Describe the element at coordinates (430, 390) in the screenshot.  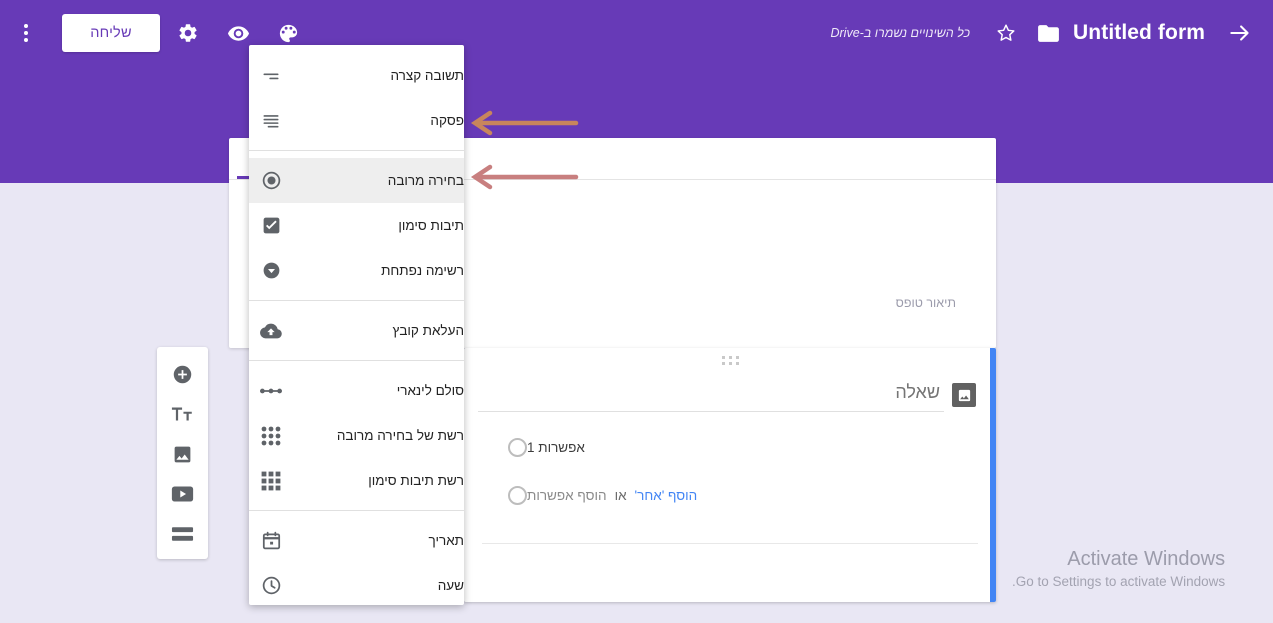
I see `menu-item-label: סולם לינארי` at that location.